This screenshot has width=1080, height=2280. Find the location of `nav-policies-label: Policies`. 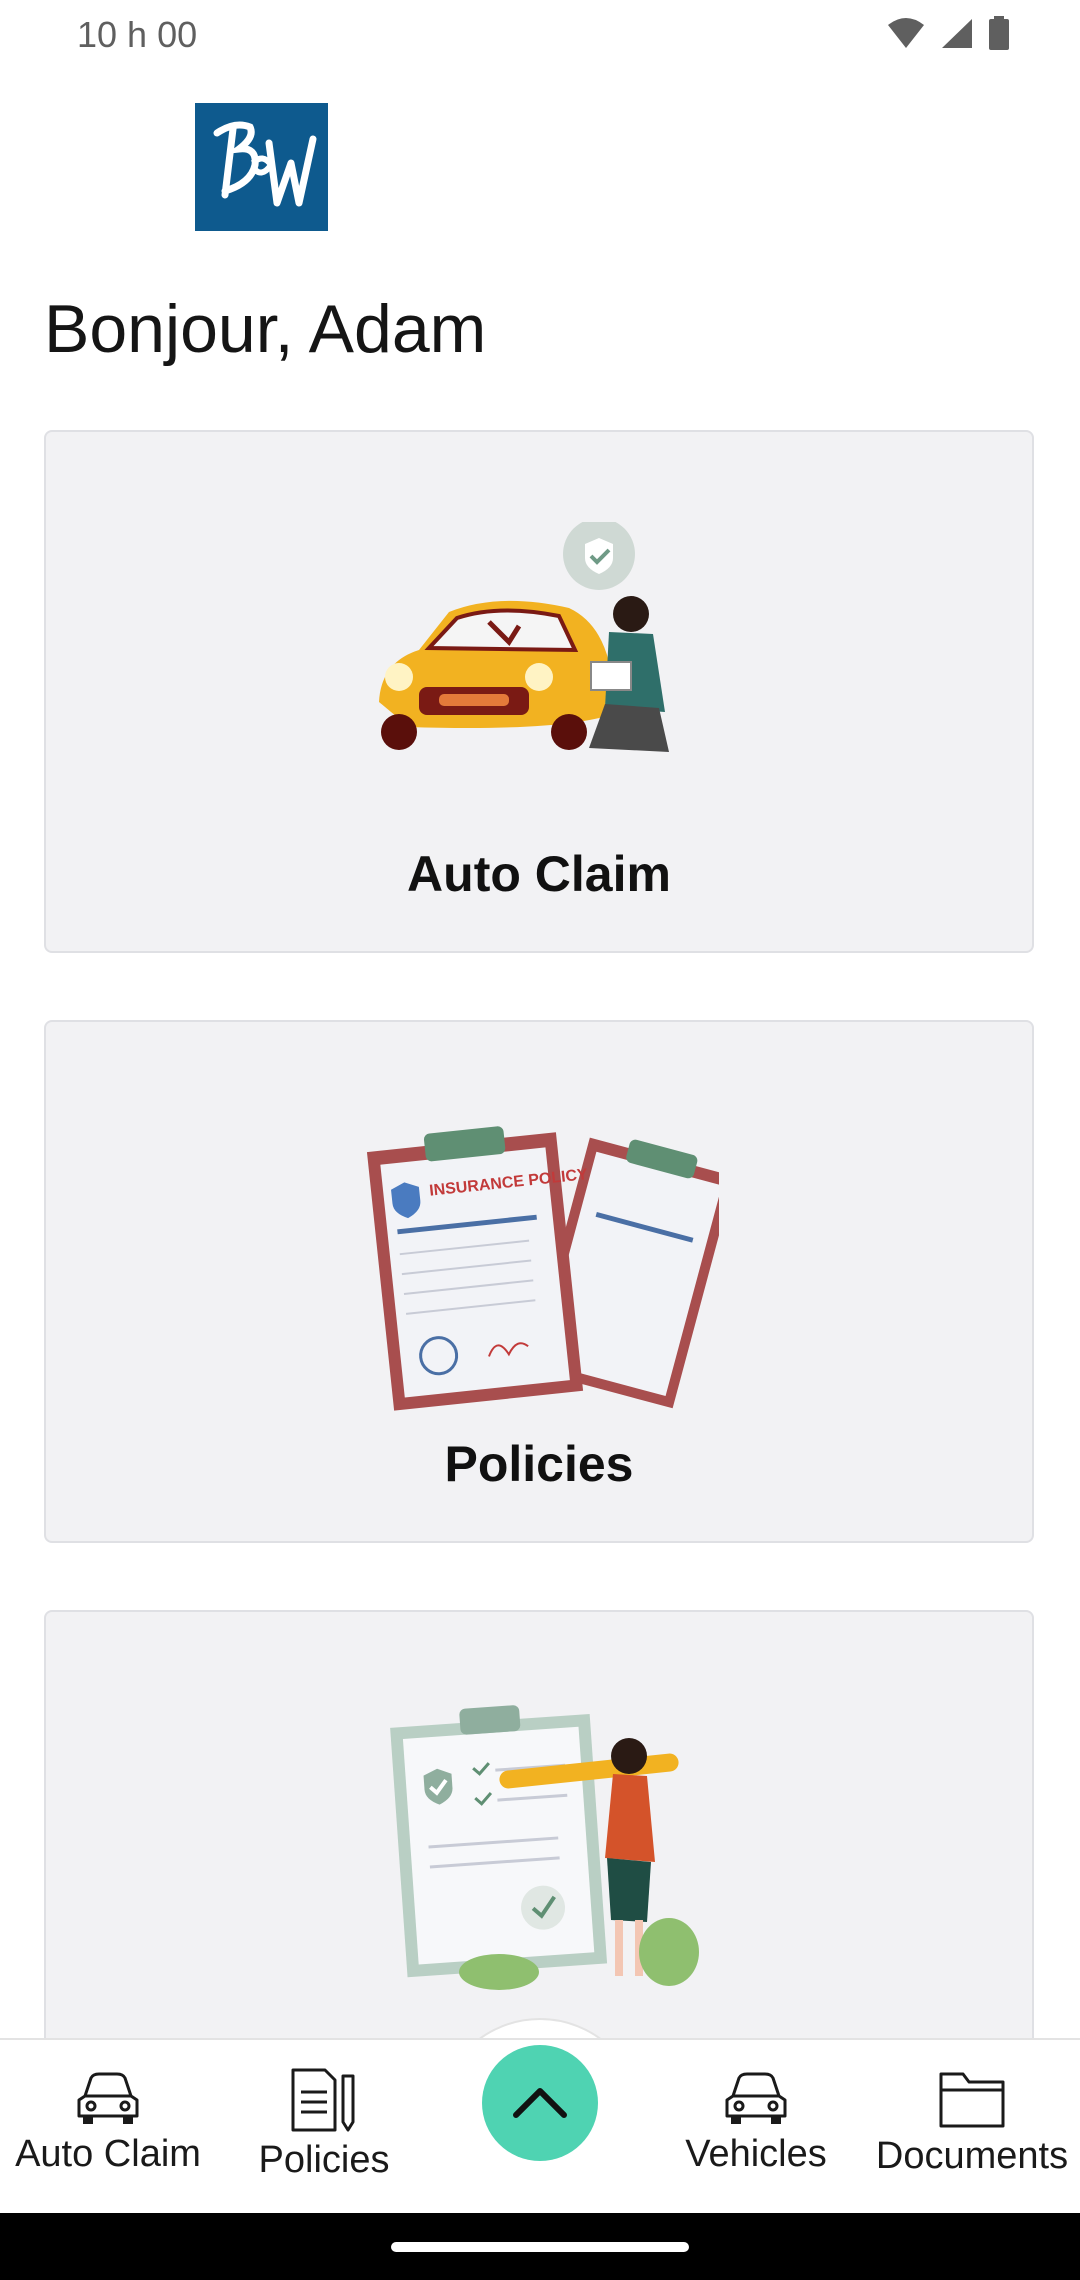

nav-policies-label: Policies is located at coordinates (324, 2160).